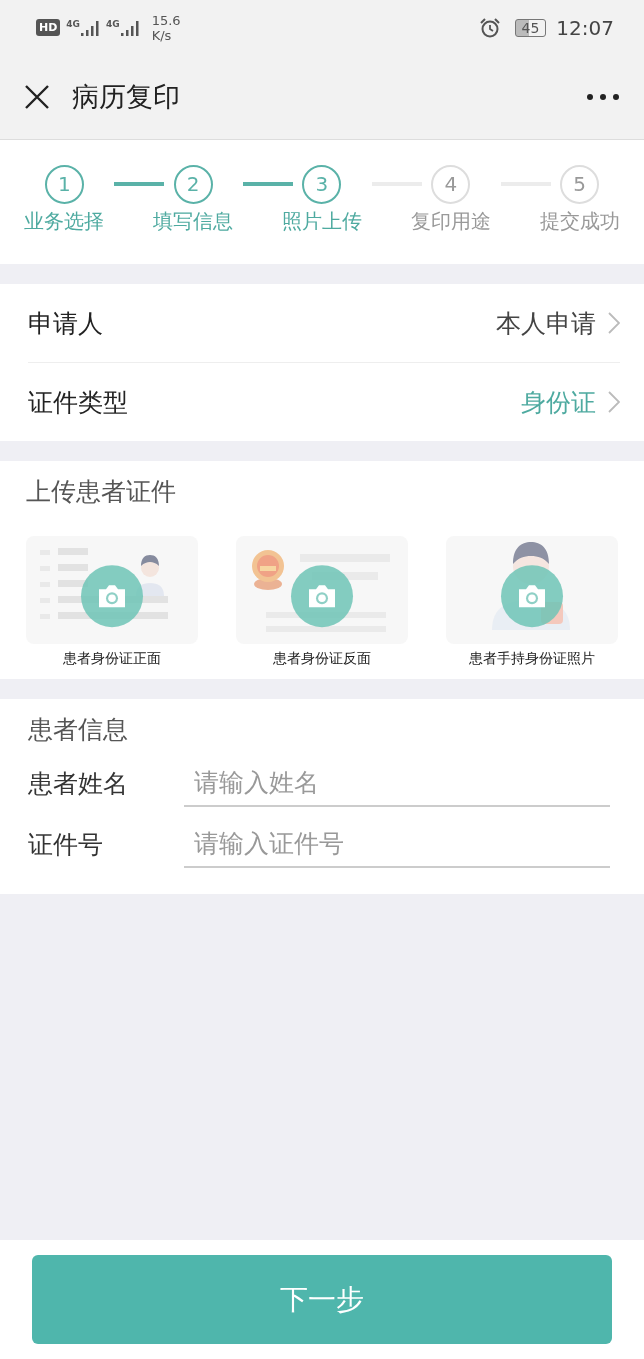 The image size is (644, 1359). I want to click on row-value: 身份证, so click(558, 402).